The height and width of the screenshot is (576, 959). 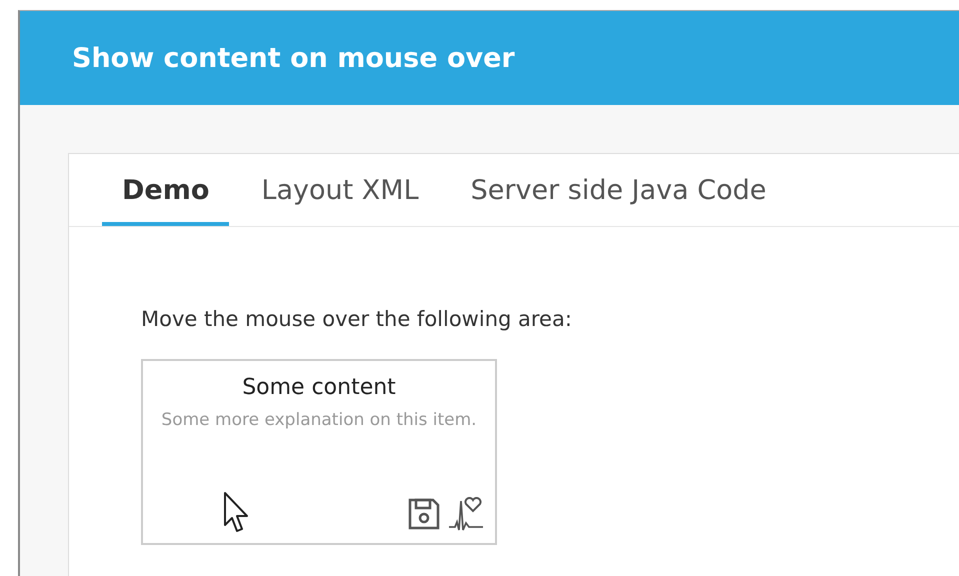 I want to click on item-title: Some content, so click(x=319, y=387).